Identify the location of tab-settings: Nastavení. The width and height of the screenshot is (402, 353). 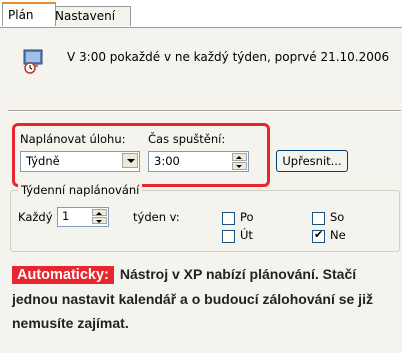
(90, 16).